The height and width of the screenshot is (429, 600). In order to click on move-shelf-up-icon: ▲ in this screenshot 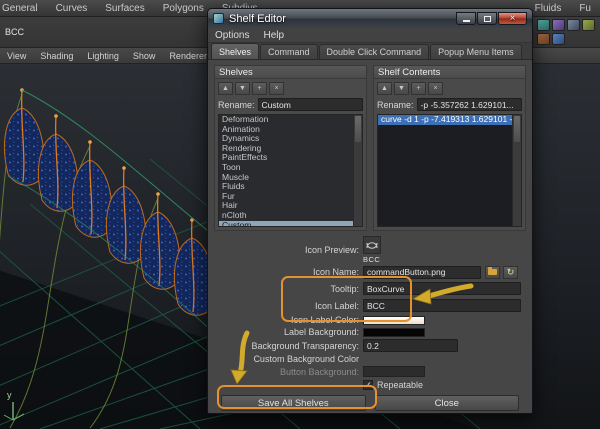, I will do `click(225, 88)`.